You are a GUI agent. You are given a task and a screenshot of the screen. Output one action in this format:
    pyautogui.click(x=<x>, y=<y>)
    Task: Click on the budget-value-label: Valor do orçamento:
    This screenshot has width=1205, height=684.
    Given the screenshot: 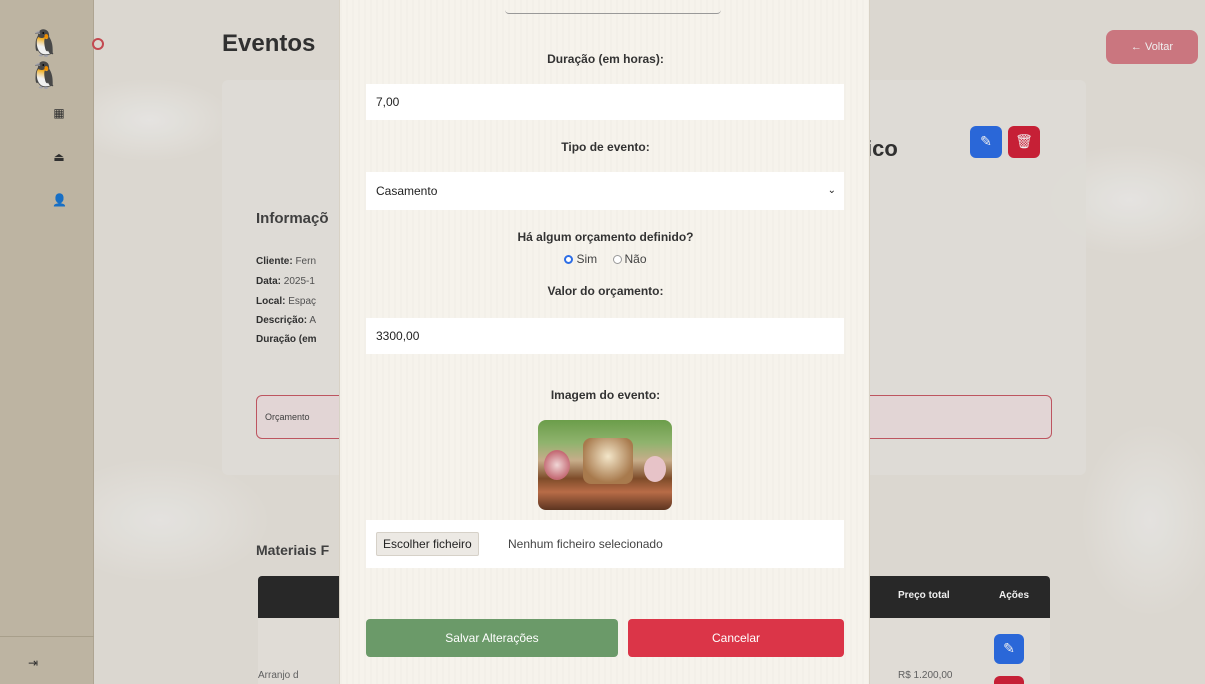 What is the action you would take?
    pyautogui.click(x=605, y=291)
    